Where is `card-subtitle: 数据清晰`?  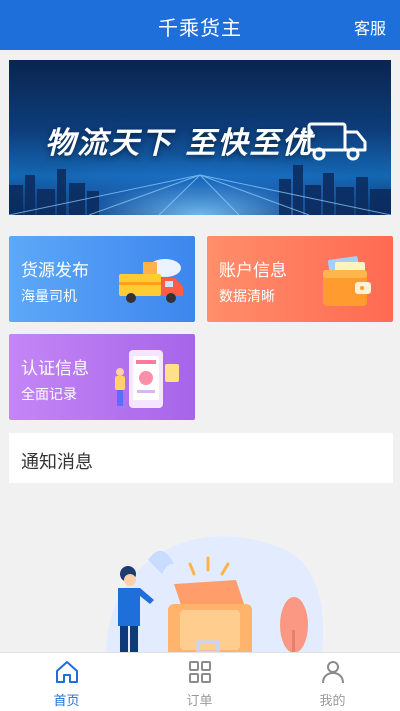 card-subtitle: 数据清晰 is located at coordinates (247, 297).